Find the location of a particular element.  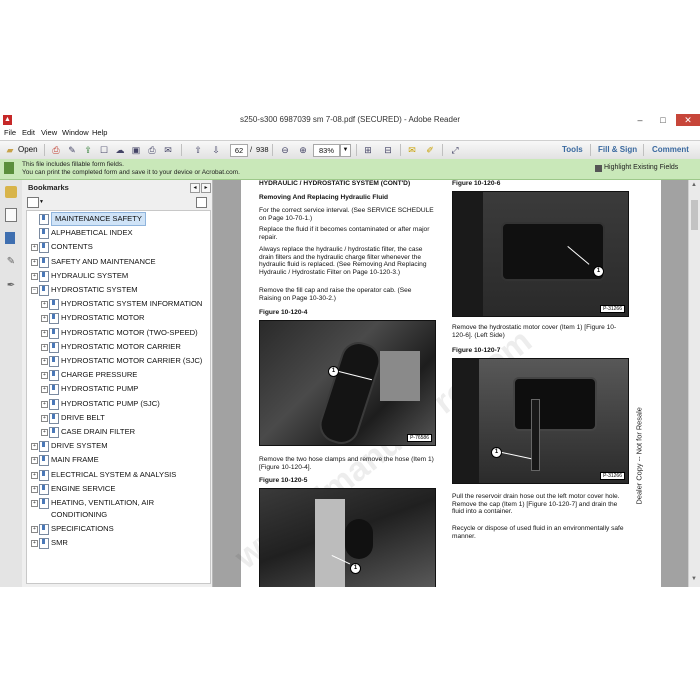

read-mode-icon: ⤢ is located at coordinates (455, 150).